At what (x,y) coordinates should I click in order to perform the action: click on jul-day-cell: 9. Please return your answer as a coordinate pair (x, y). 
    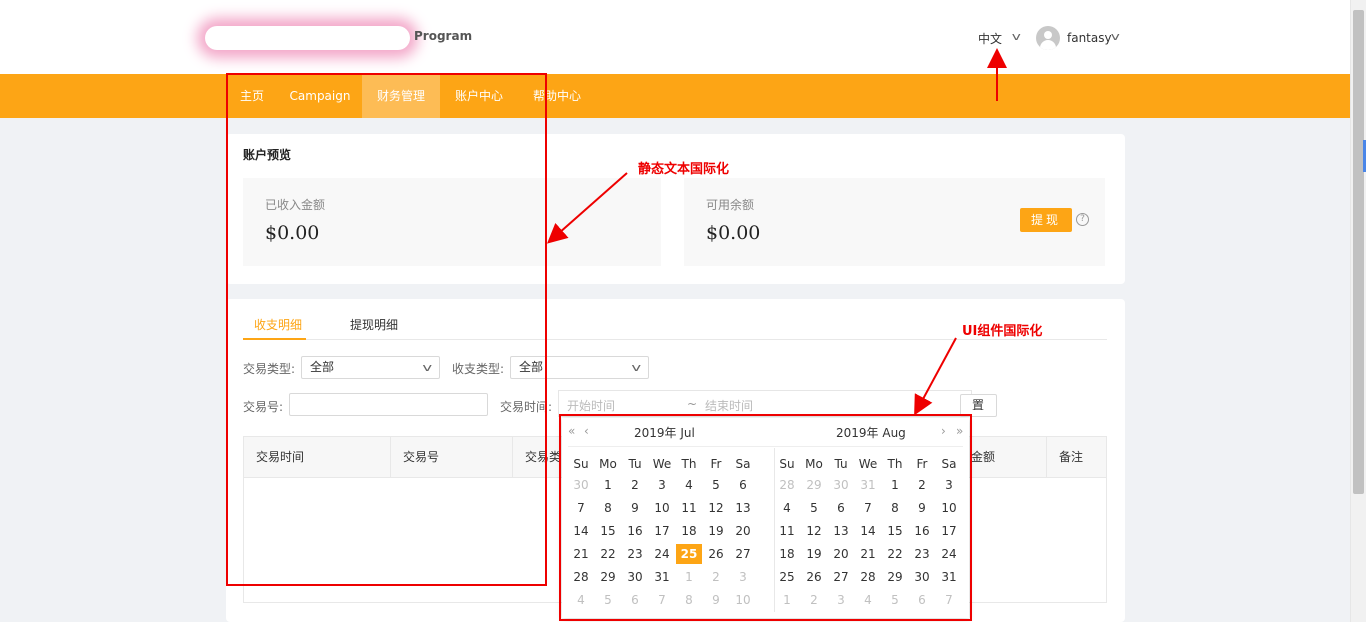
    Looking at the image, I should click on (635, 508).